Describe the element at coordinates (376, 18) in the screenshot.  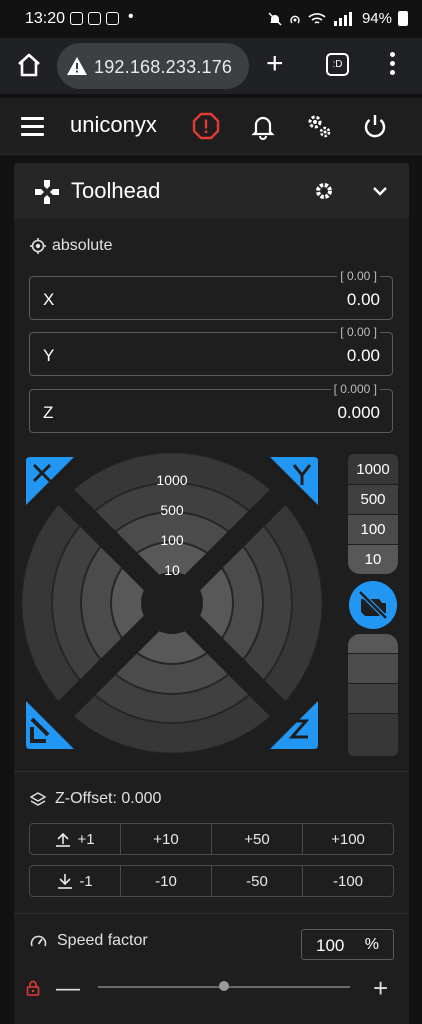
I see `battery-percent: 94%` at that location.